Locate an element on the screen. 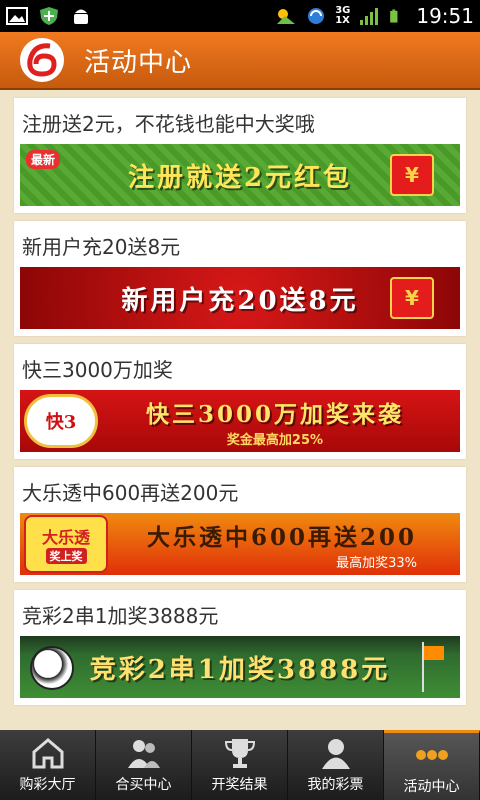 This screenshot has width=480, height=800. soccer-ball-icon is located at coordinates (52, 668).